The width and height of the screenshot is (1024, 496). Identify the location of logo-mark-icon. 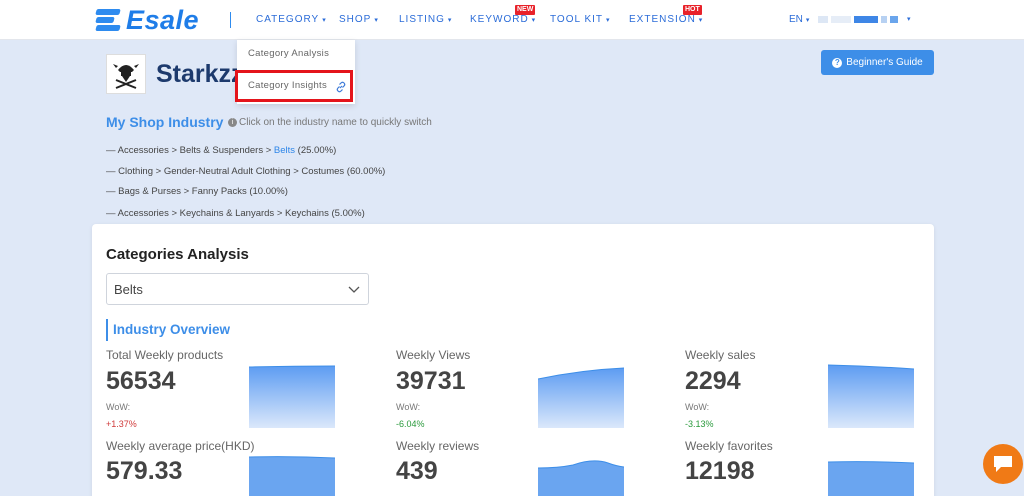
(108, 20).